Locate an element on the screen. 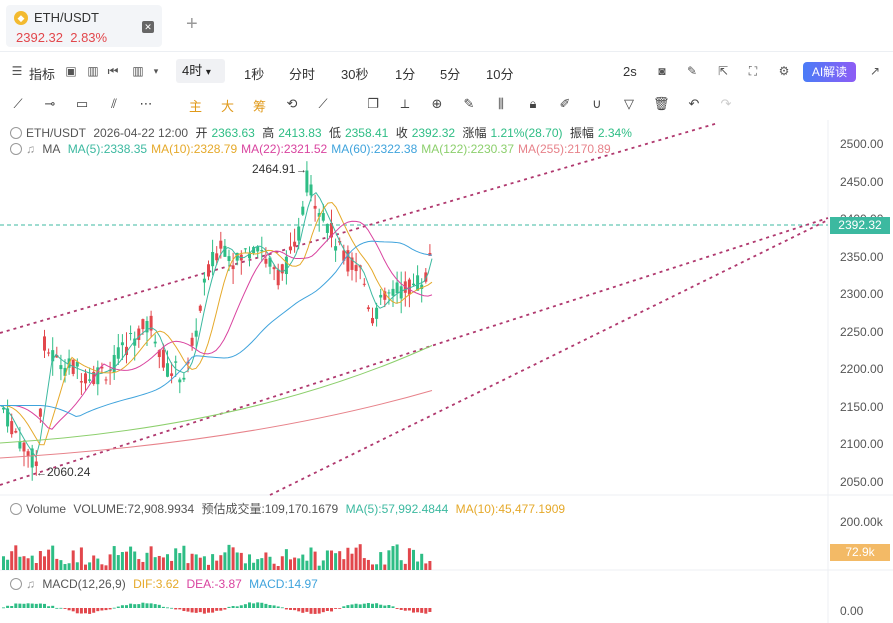  ruler-icon: ⟂ is located at coordinates (405, 104).